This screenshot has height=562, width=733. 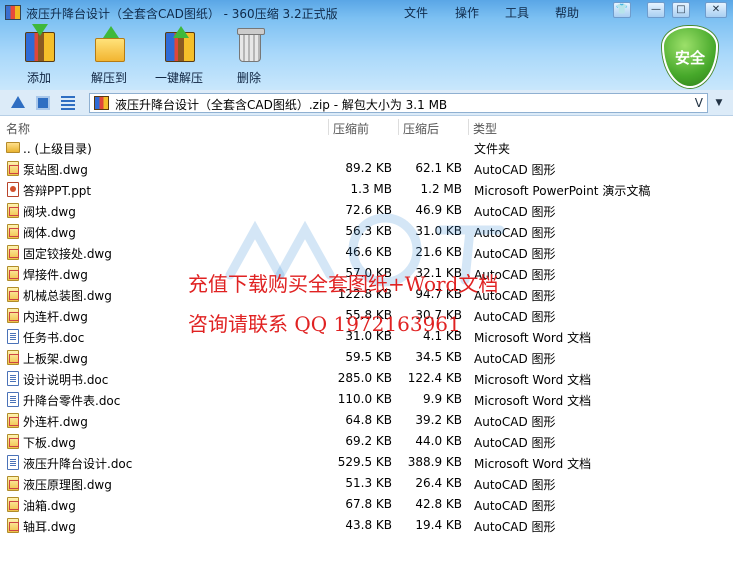 I want to click on up-arrow-icon, so click(x=18, y=102).